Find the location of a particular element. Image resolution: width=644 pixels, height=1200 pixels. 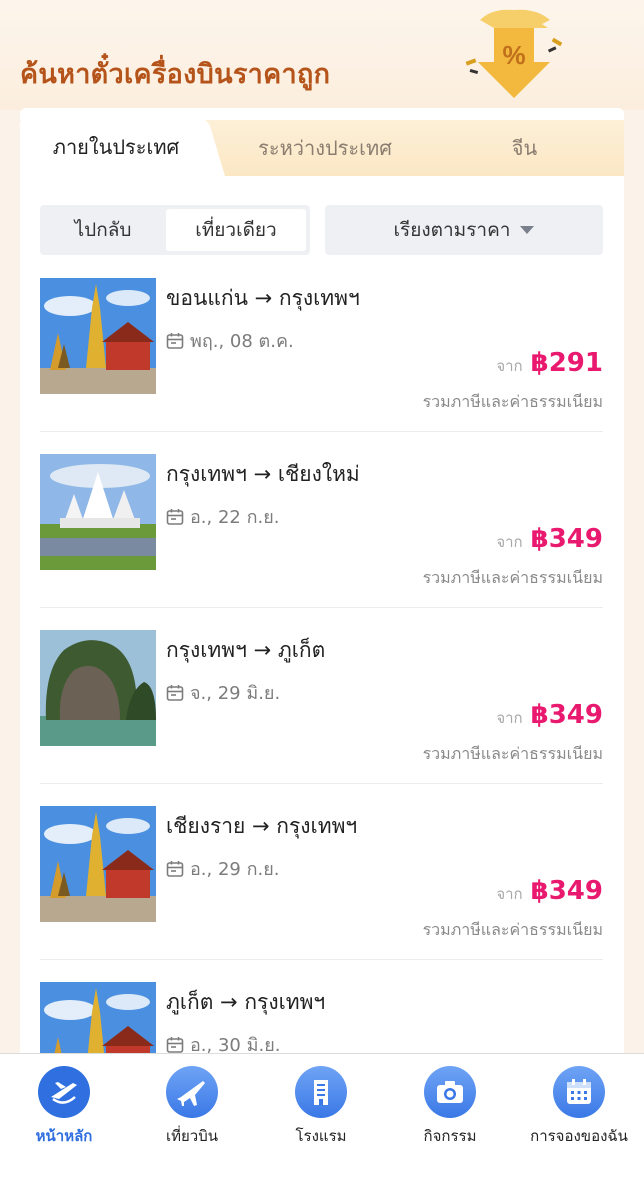

flight-route: ภูเก็ต → กรุงเทพฯ is located at coordinates (246, 1002).